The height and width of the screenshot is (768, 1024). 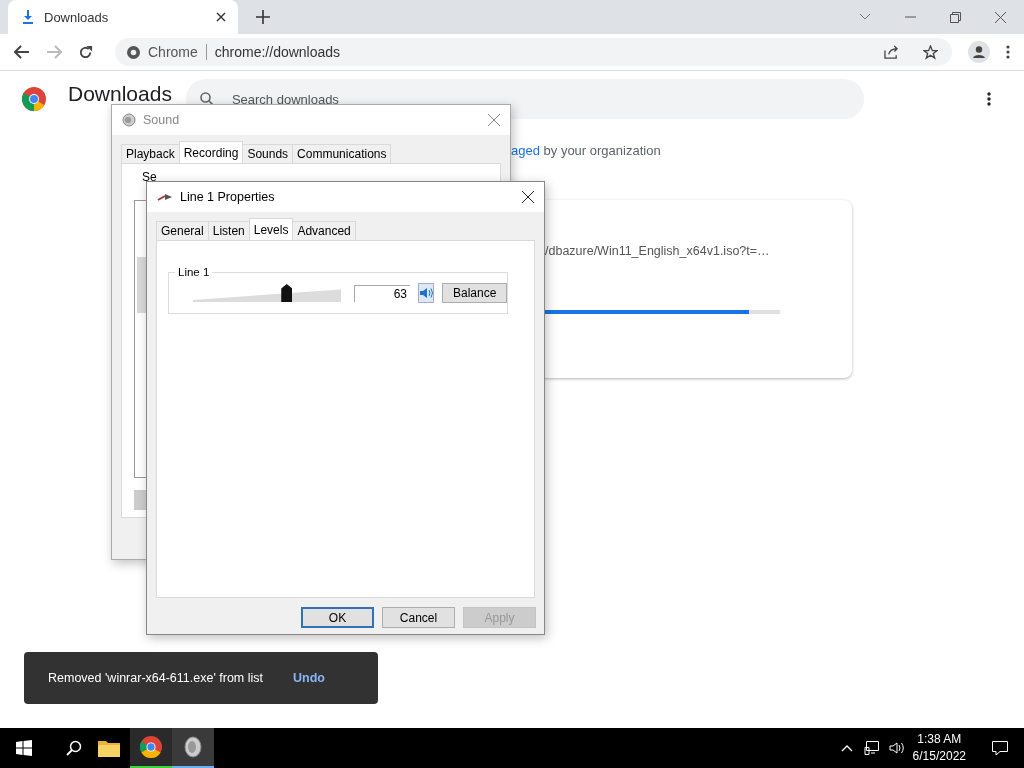 What do you see at coordinates (267, 293) in the screenshot?
I see `volume-slider` at bounding box center [267, 293].